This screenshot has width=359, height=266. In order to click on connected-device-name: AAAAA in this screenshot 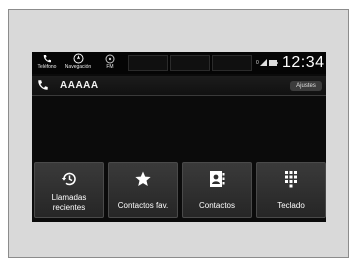, I will do `click(79, 85)`.